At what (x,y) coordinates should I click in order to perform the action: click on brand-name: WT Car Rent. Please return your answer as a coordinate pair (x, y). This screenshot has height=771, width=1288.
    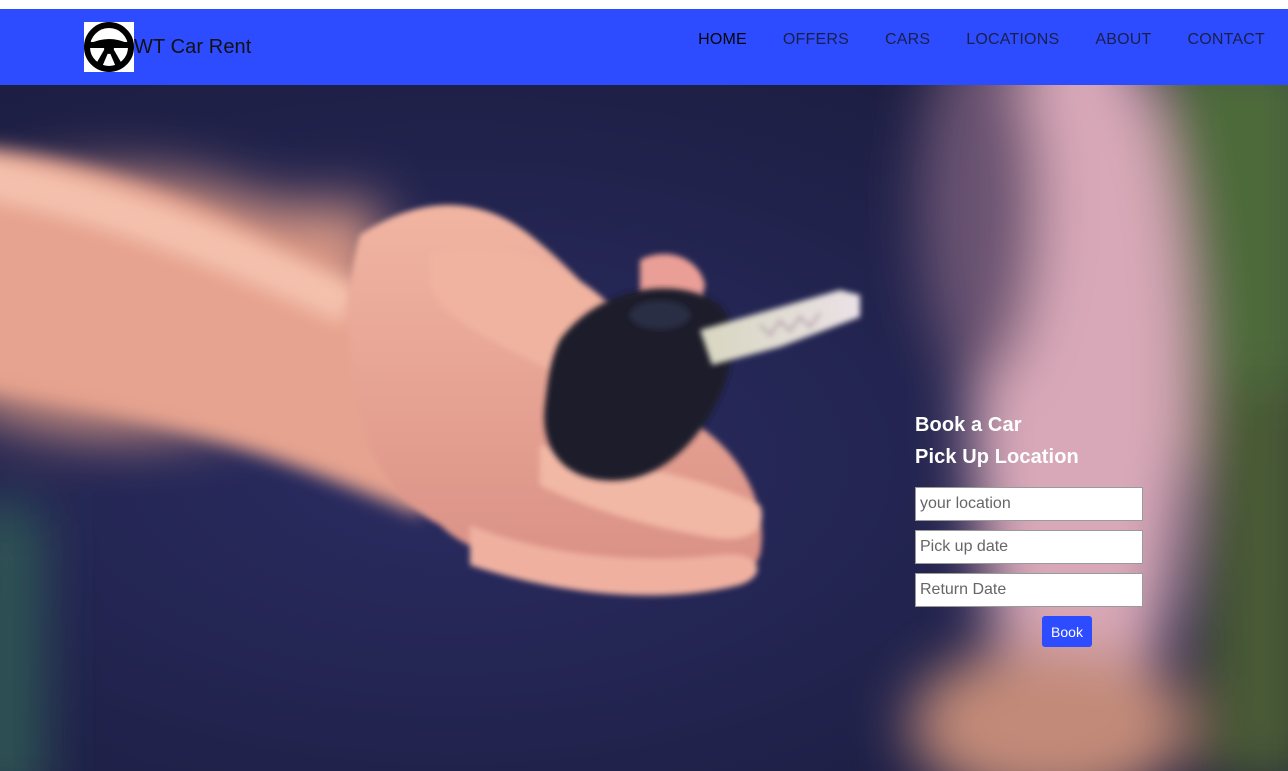
    Looking at the image, I should click on (193, 46).